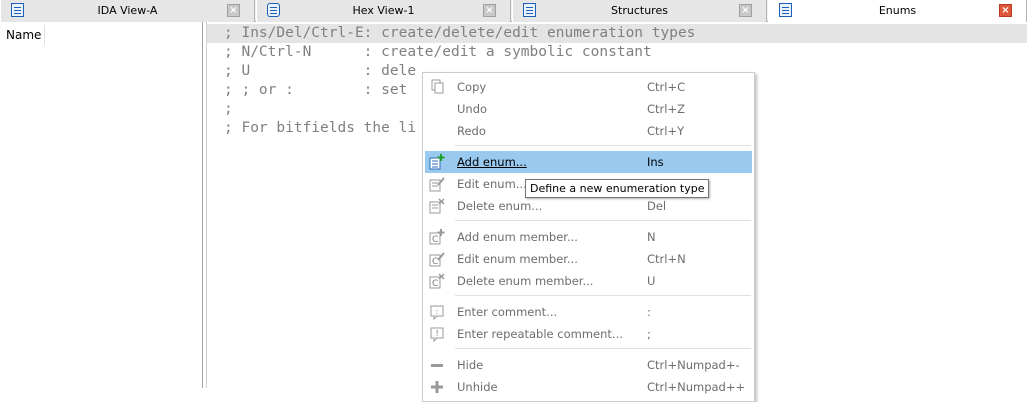 The width and height of the screenshot is (1027, 402). Describe the element at coordinates (437, 86) in the screenshot. I see `copy-icon` at that location.